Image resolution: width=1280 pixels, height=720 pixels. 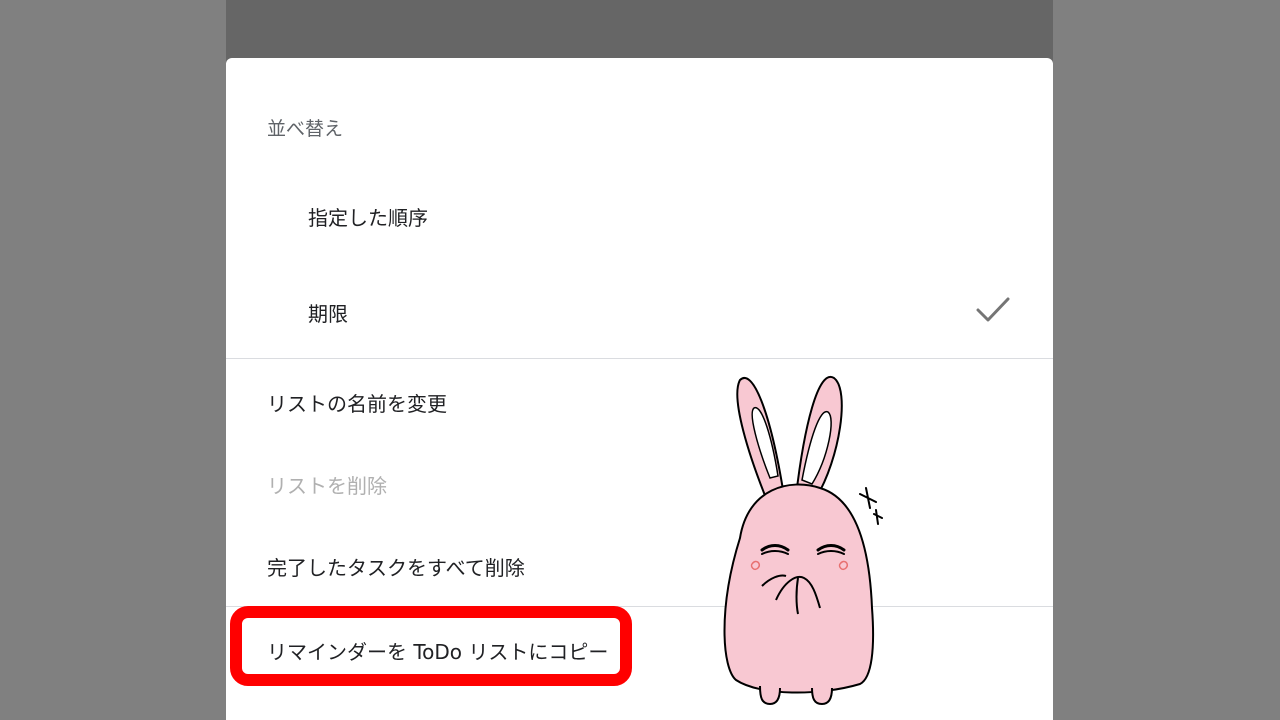 What do you see at coordinates (639, 222) in the screenshot?
I see `sort-option-custom-order: 指定した順序` at bounding box center [639, 222].